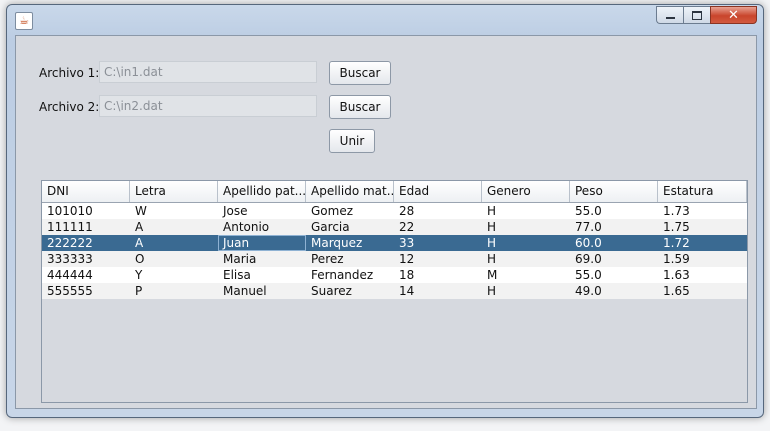 The image size is (770, 431). Describe the element at coordinates (614, 291) in the screenshot. I see `table-cell: 49.0` at that location.